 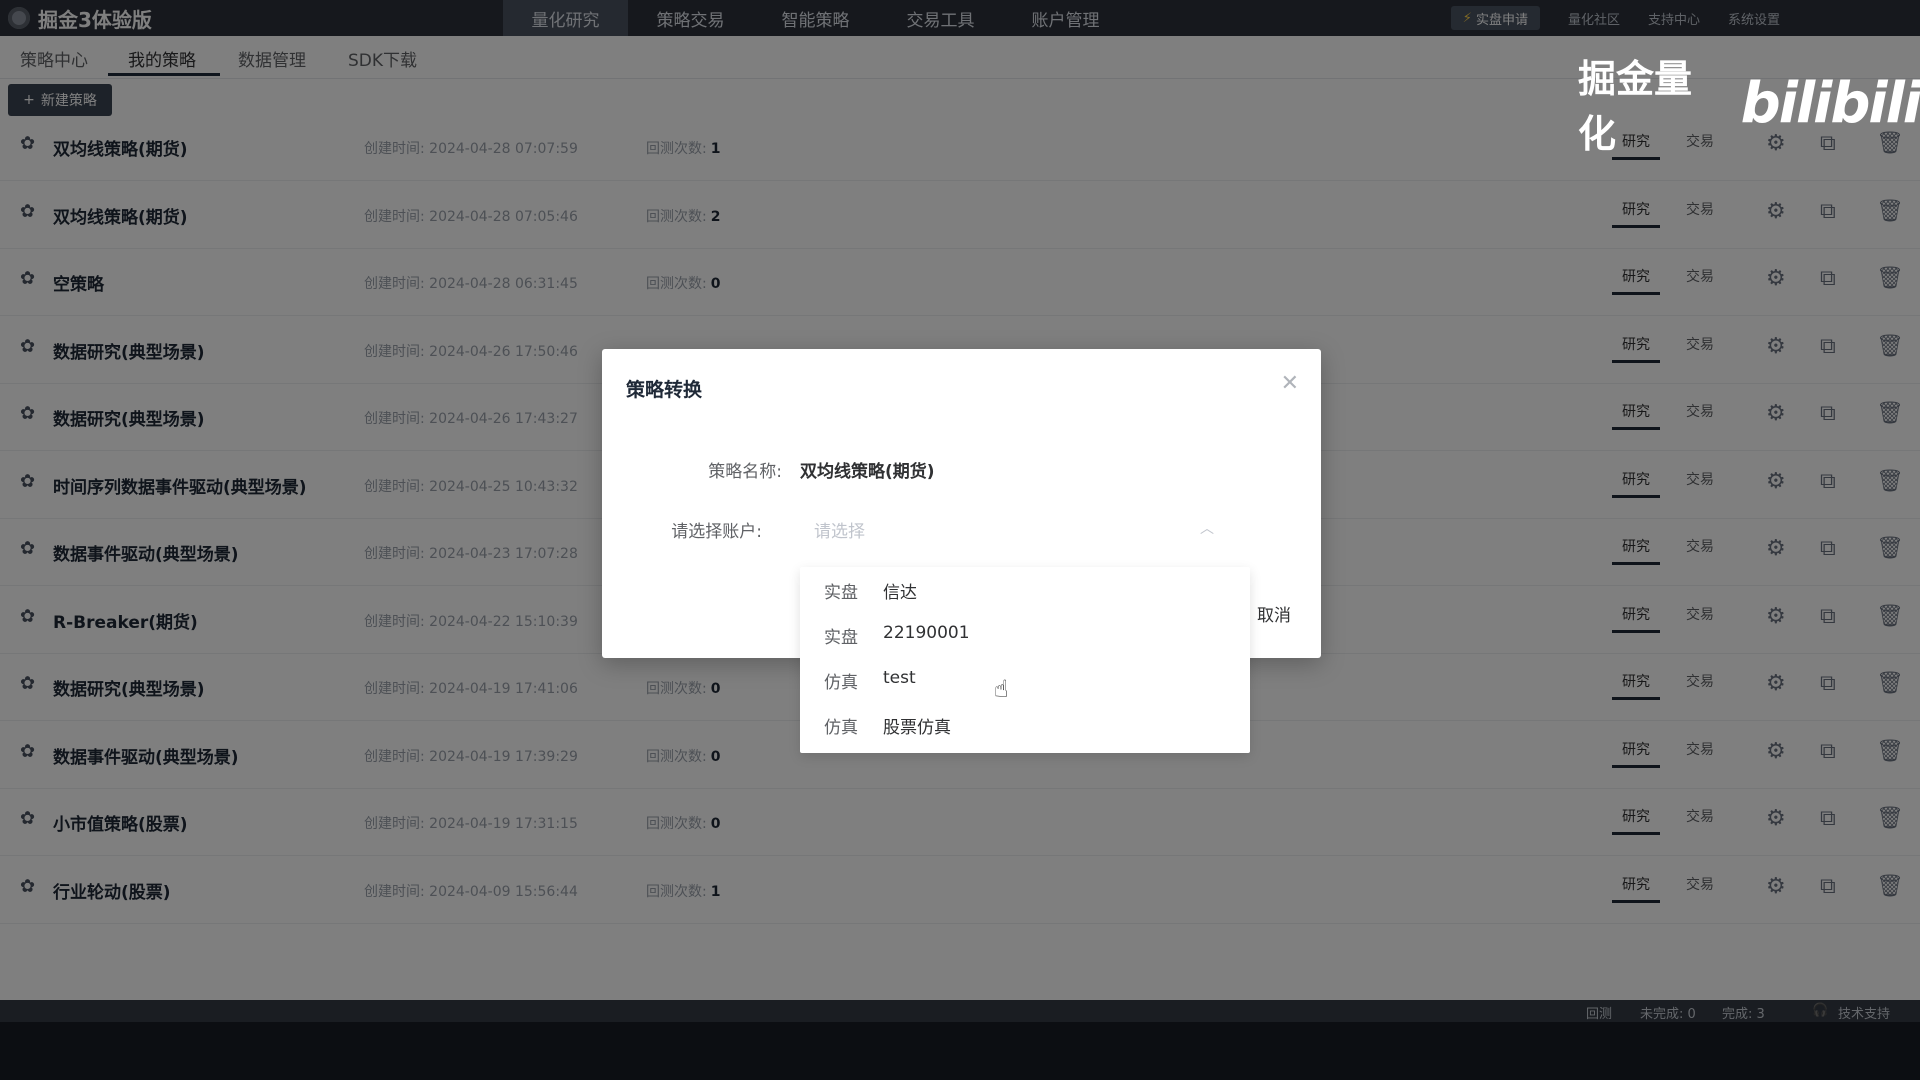 I want to click on strategy-name-value: 双均线策略(期货), so click(x=867, y=472).